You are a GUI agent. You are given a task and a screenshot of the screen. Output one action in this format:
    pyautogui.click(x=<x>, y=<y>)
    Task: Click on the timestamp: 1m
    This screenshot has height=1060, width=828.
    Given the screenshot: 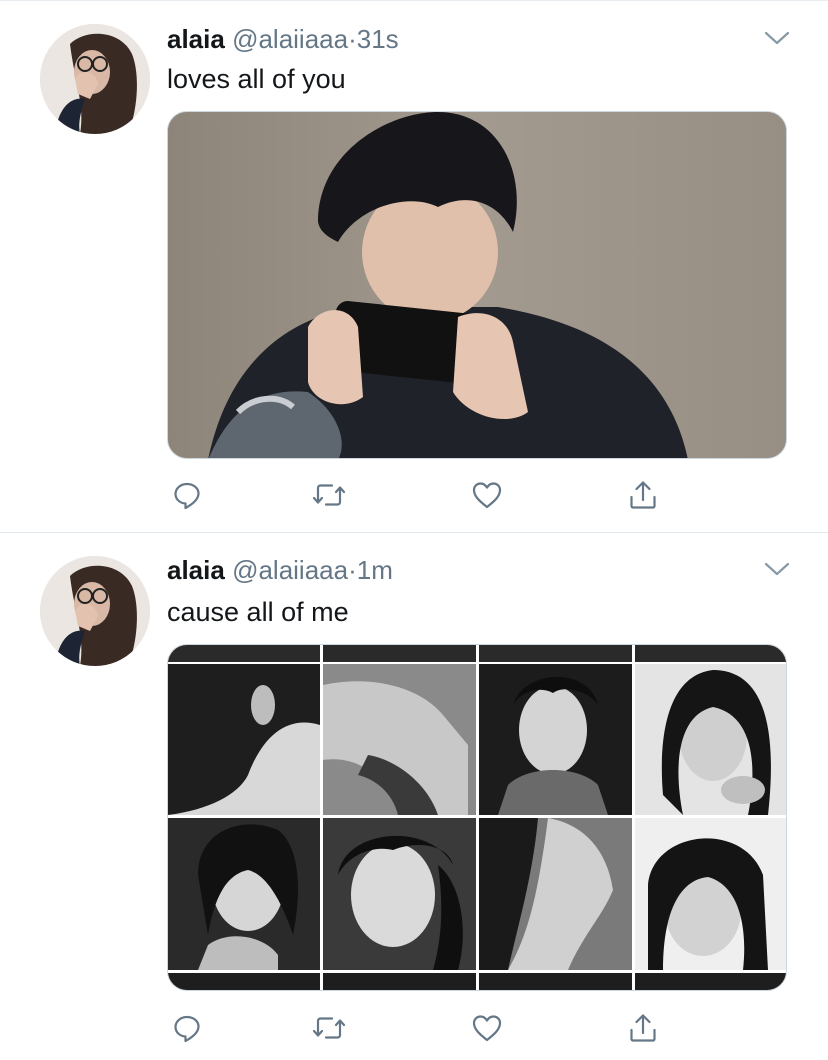 What is the action you would take?
    pyautogui.click(x=375, y=570)
    